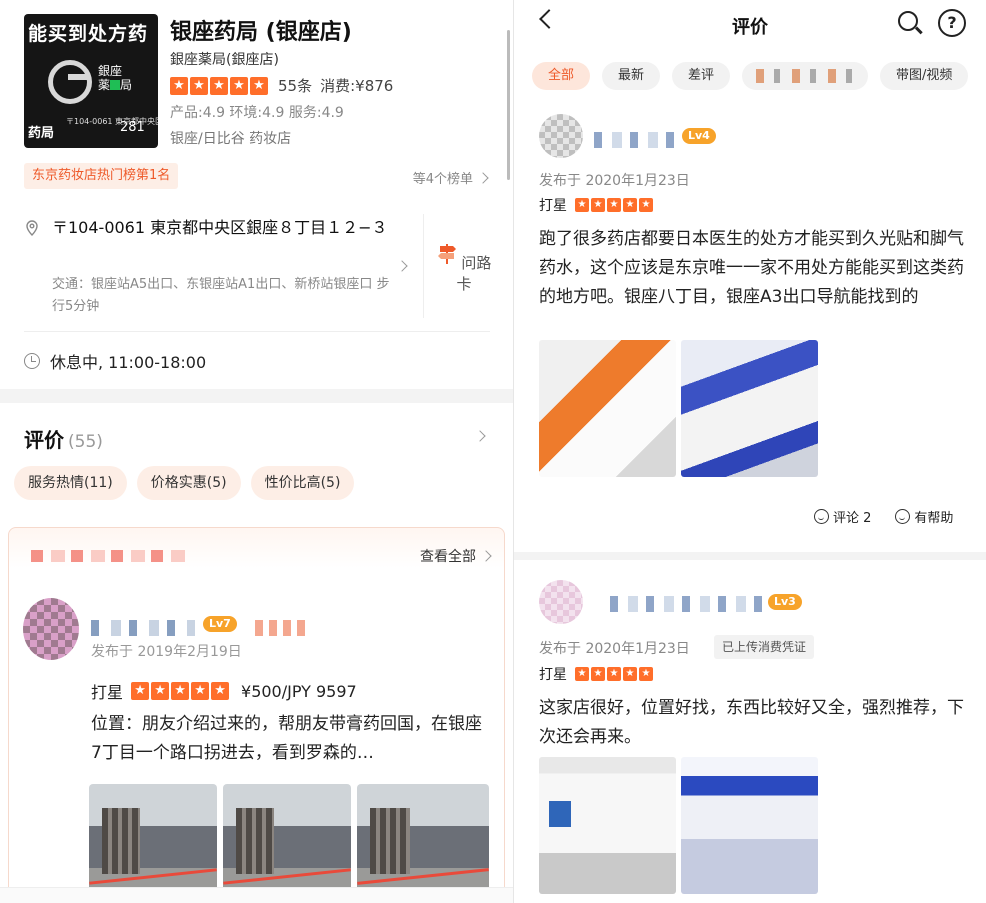  I want to click on scrollbar, so click(508, 105).